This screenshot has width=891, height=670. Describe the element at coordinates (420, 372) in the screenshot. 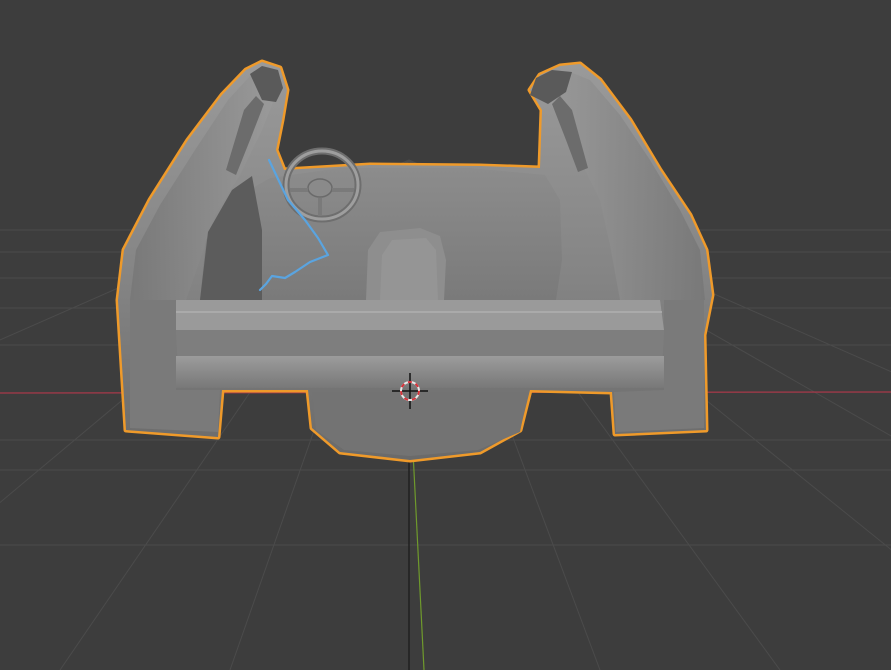

I see `rear-bumper` at that location.